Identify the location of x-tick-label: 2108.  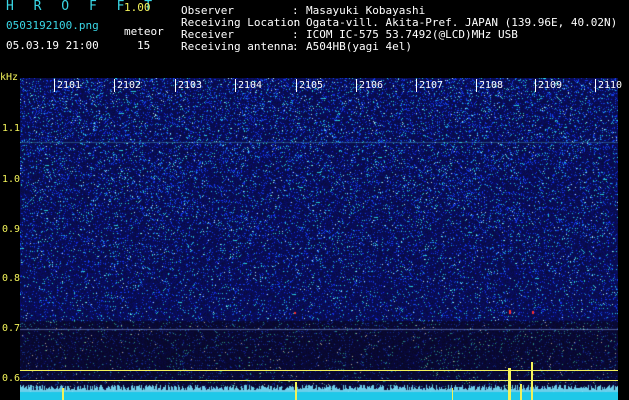
(491, 85).